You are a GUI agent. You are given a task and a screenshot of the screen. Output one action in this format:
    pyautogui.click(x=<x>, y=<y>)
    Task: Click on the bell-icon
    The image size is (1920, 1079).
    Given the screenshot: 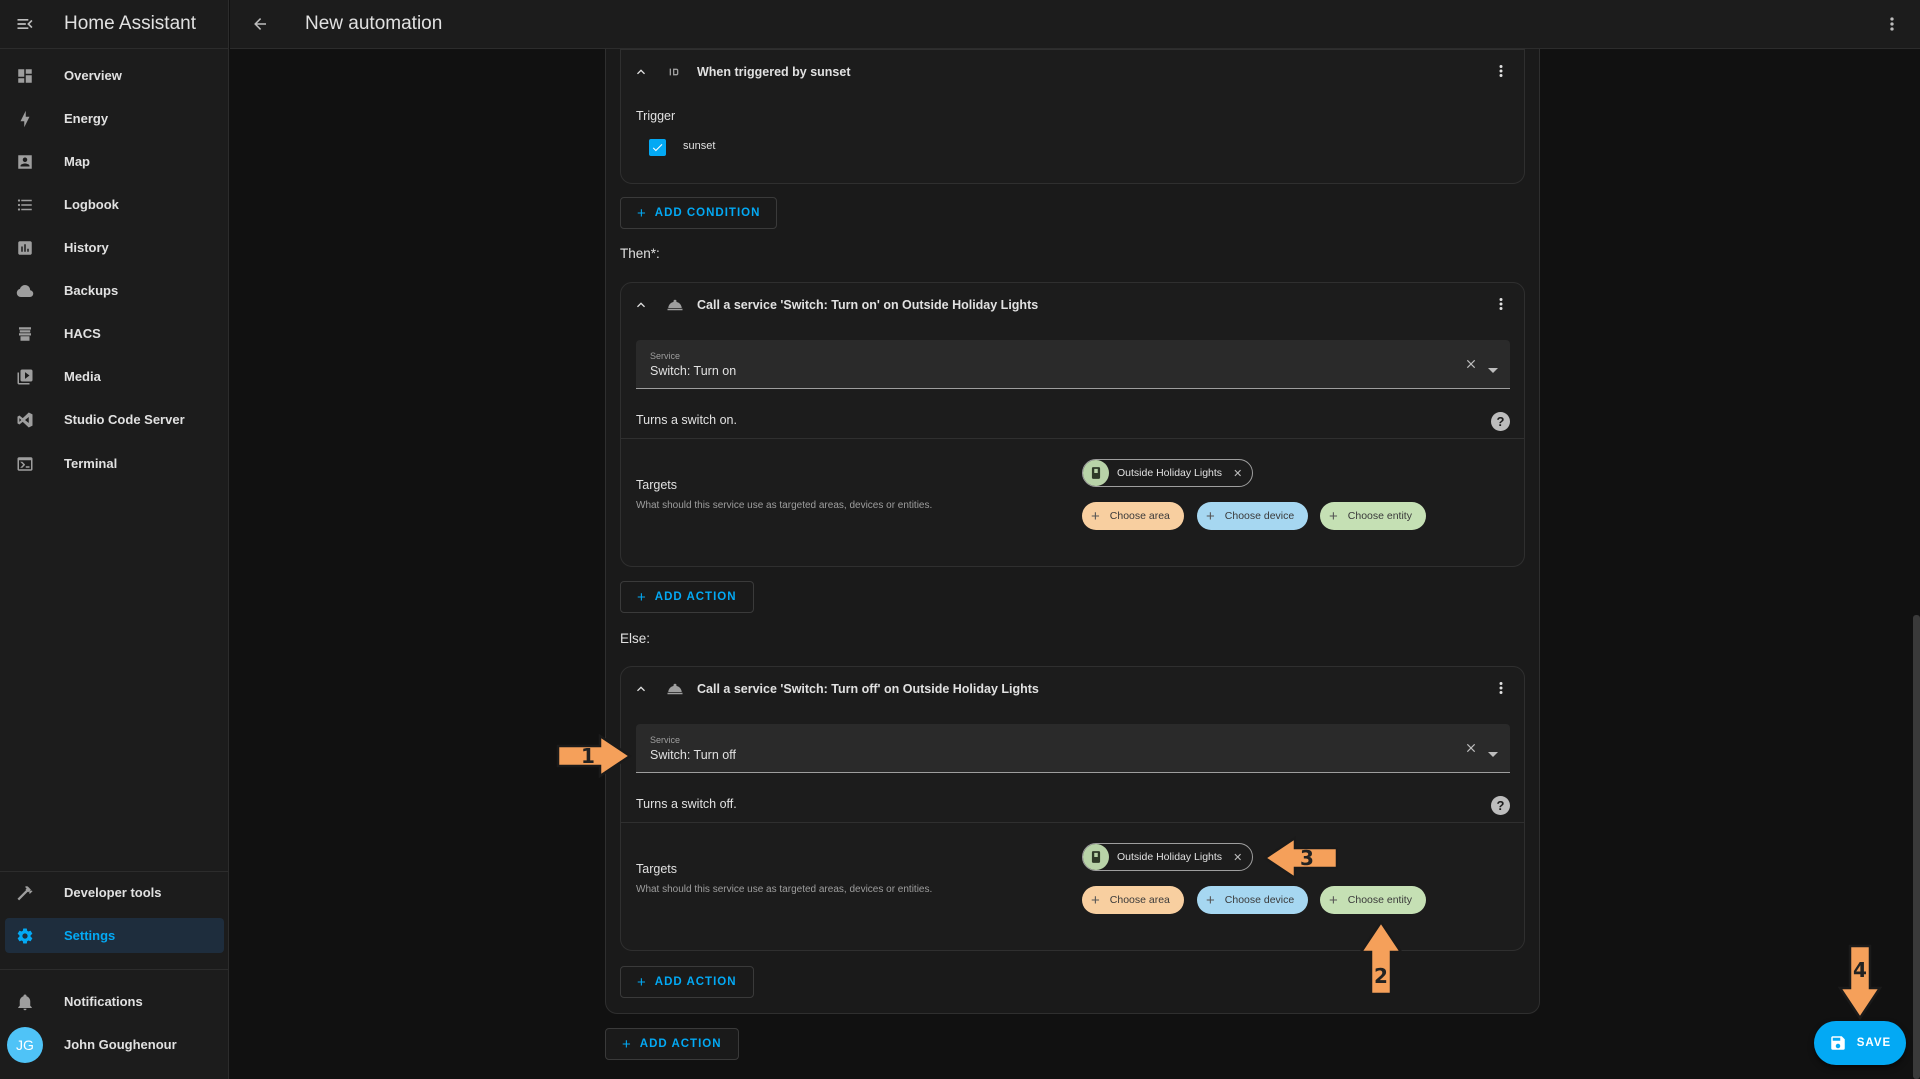 What is the action you would take?
    pyautogui.click(x=25, y=1002)
    